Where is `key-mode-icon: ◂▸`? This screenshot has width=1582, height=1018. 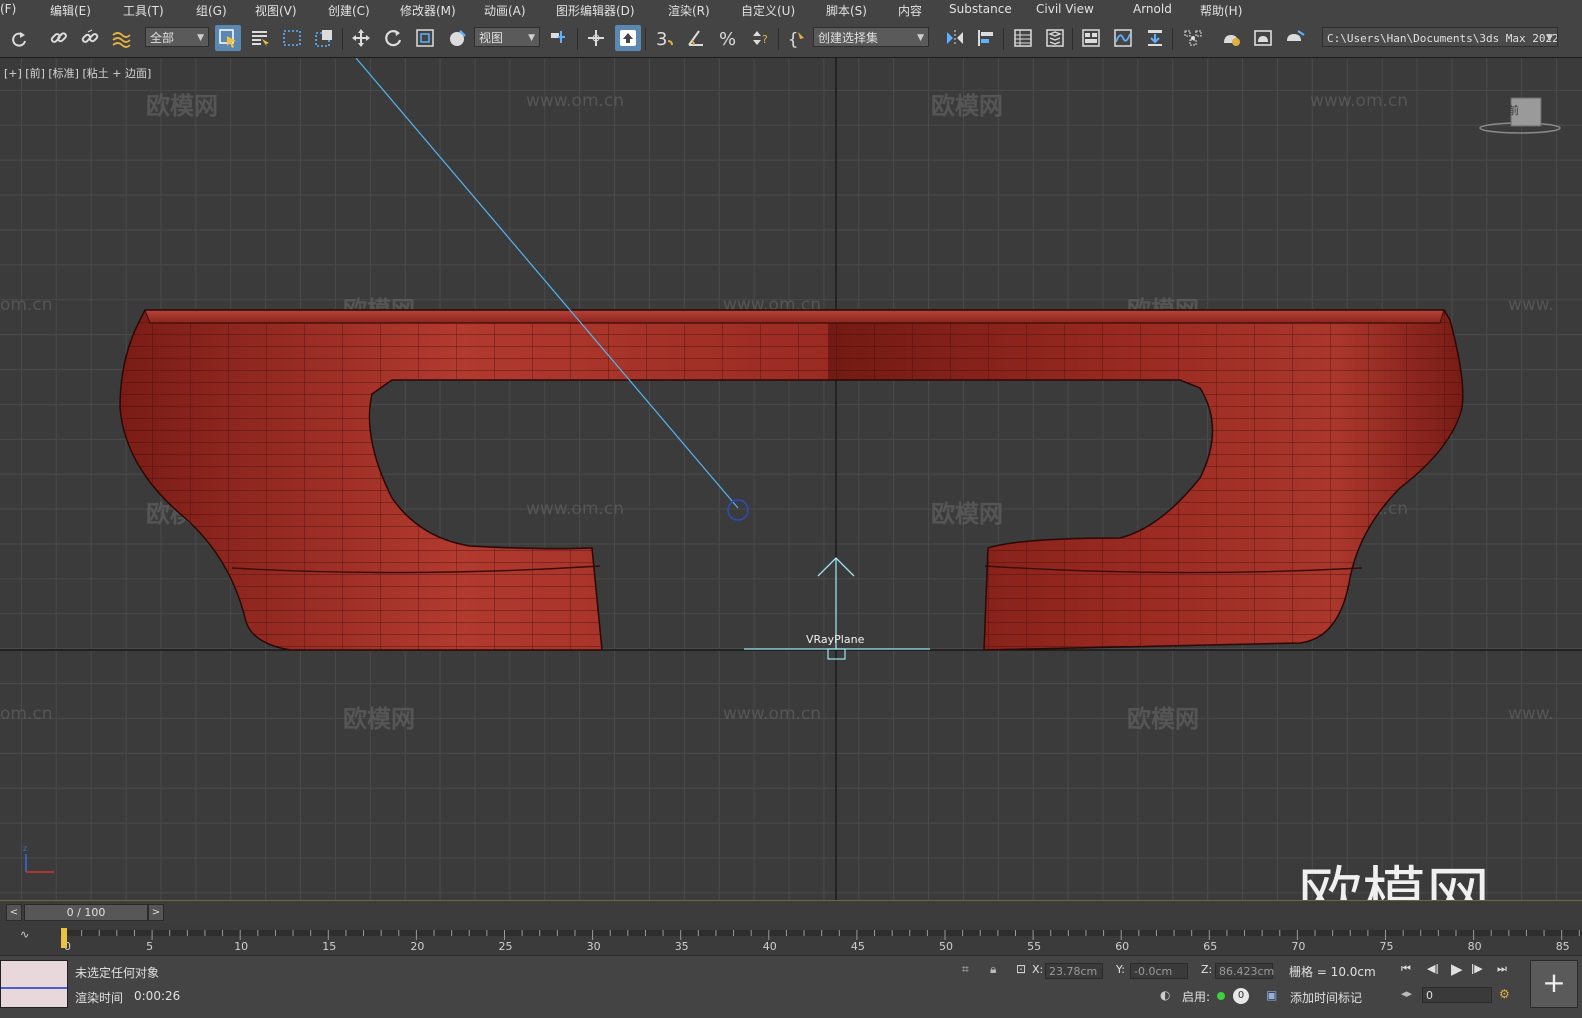
key-mode-icon: ◂▸ is located at coordinates (1406, 993).